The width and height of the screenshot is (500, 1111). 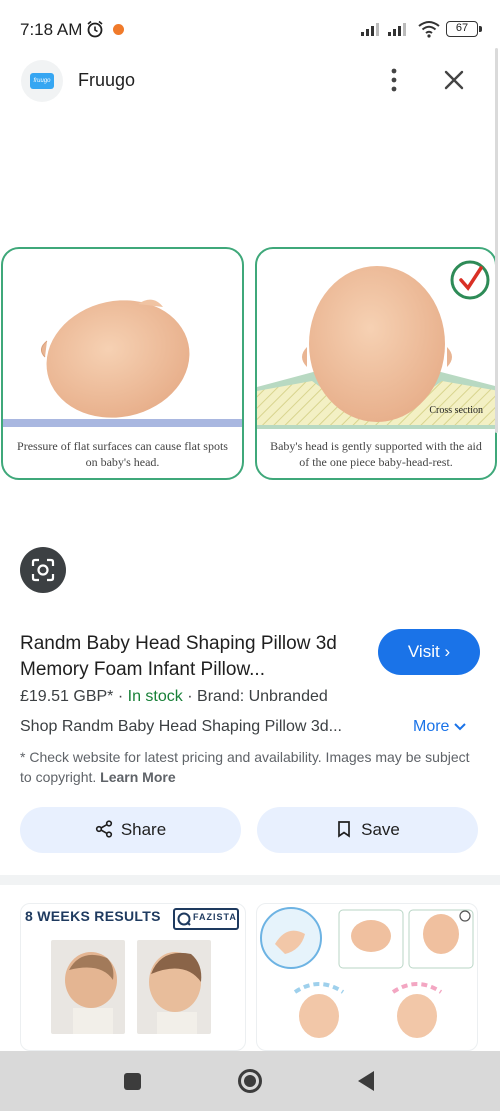 What do you see at coordinates (133, 977) in the screenshot?
I see `related-image-card: 8 WEEKS RESULTS FAZISTA` at bounding box center [133, 977].